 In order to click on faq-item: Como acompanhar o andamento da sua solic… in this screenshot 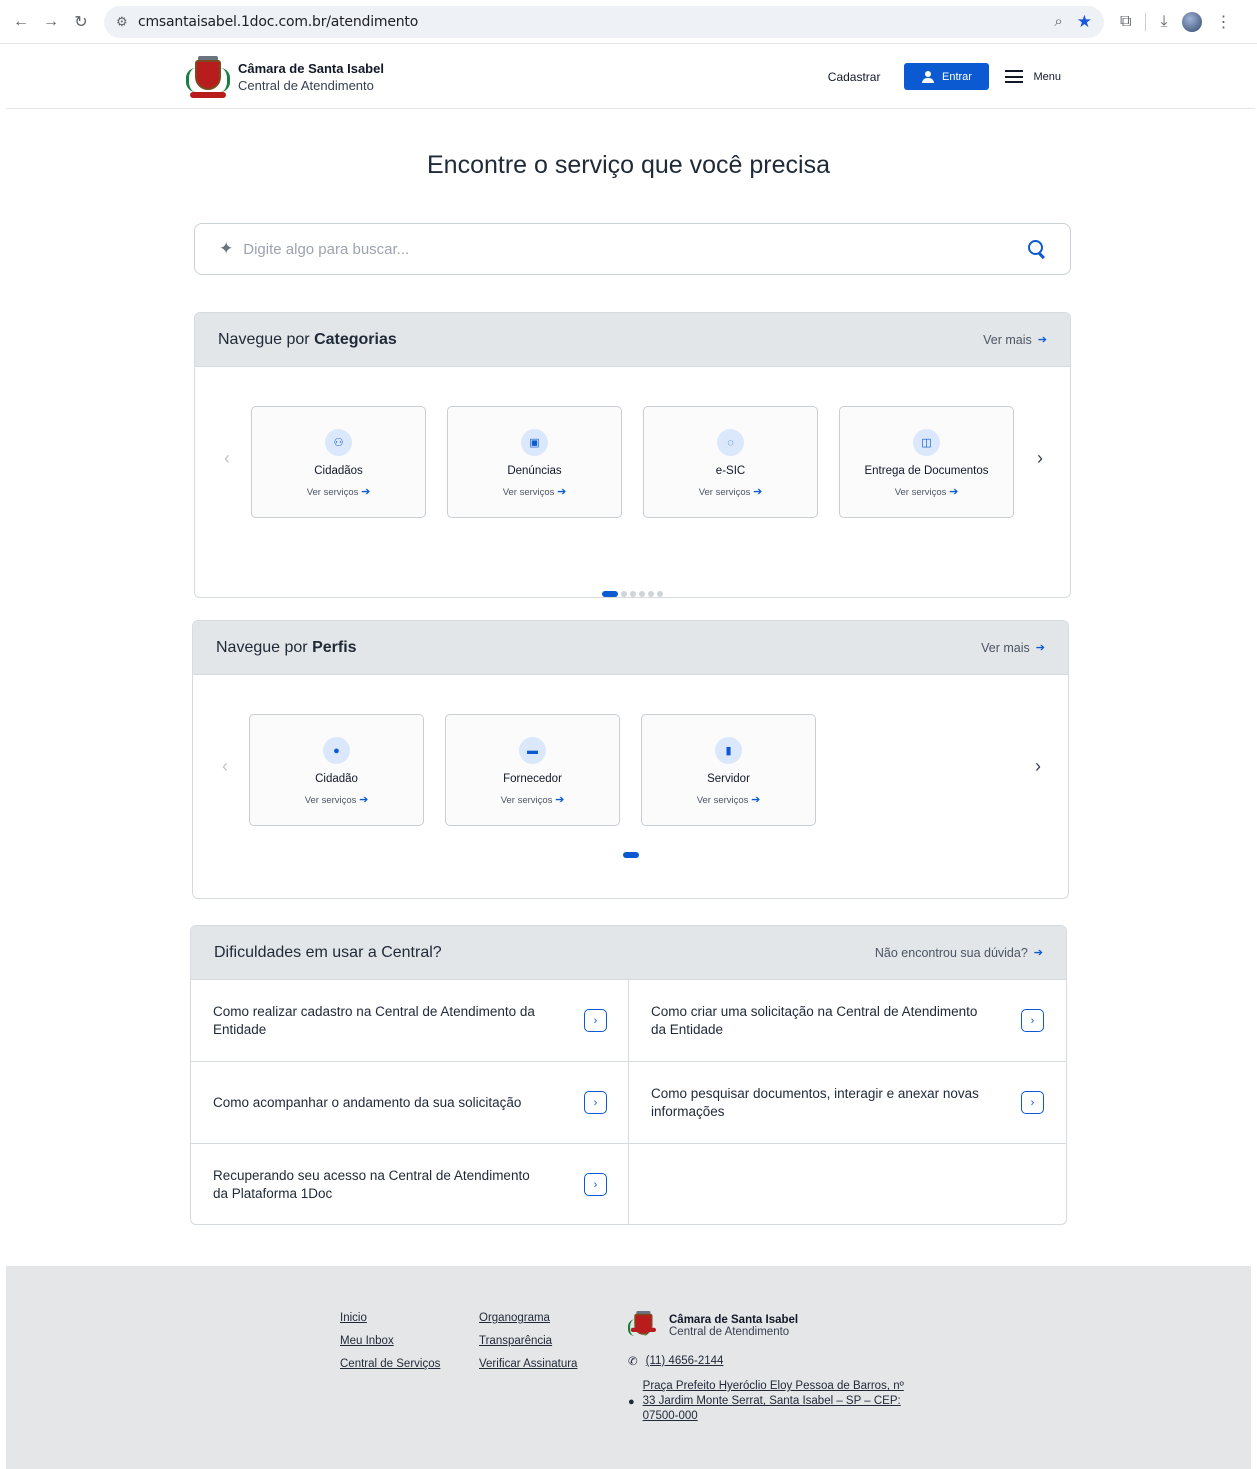, I will do `click(410, 1103)`.